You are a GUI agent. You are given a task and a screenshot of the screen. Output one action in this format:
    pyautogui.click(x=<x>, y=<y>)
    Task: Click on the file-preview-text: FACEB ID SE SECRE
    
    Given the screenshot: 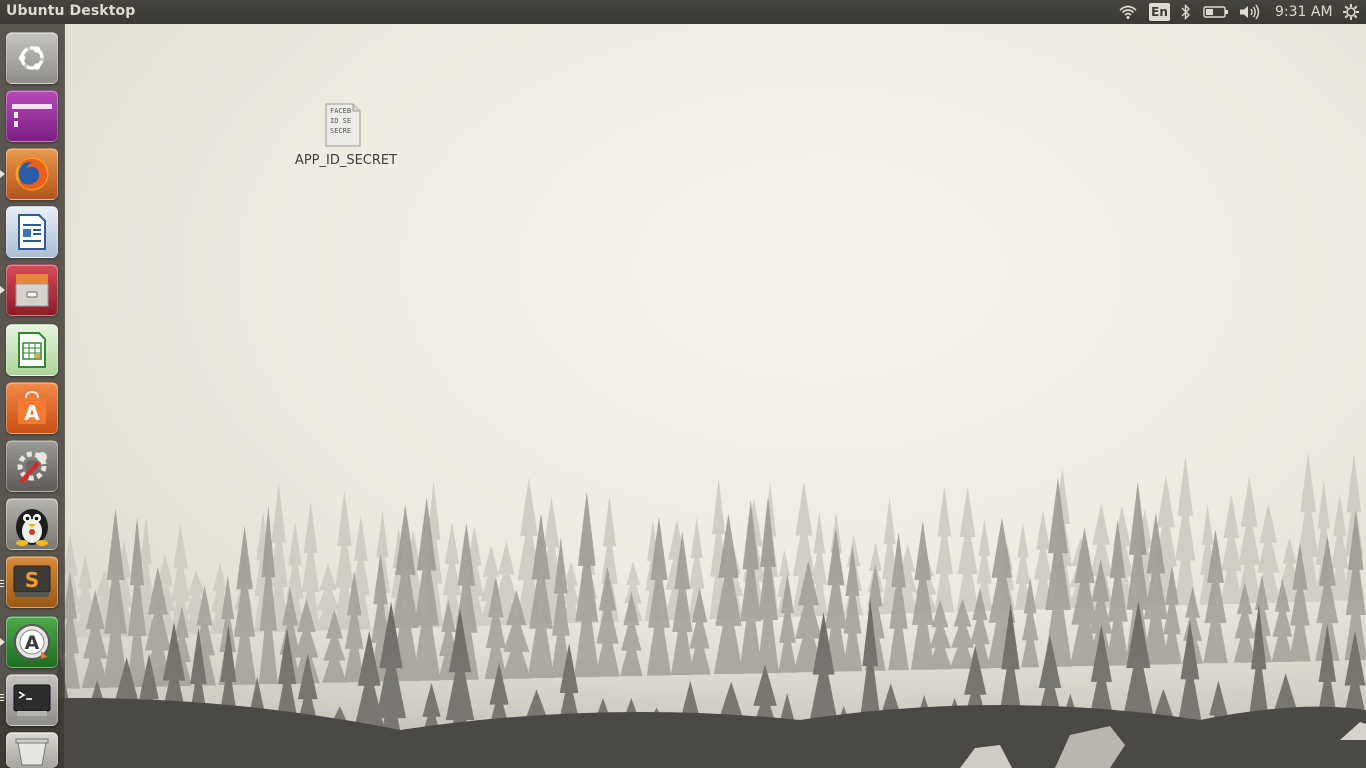 What is the action you would take?
    pyautogui.click(x=343, y=121)
    